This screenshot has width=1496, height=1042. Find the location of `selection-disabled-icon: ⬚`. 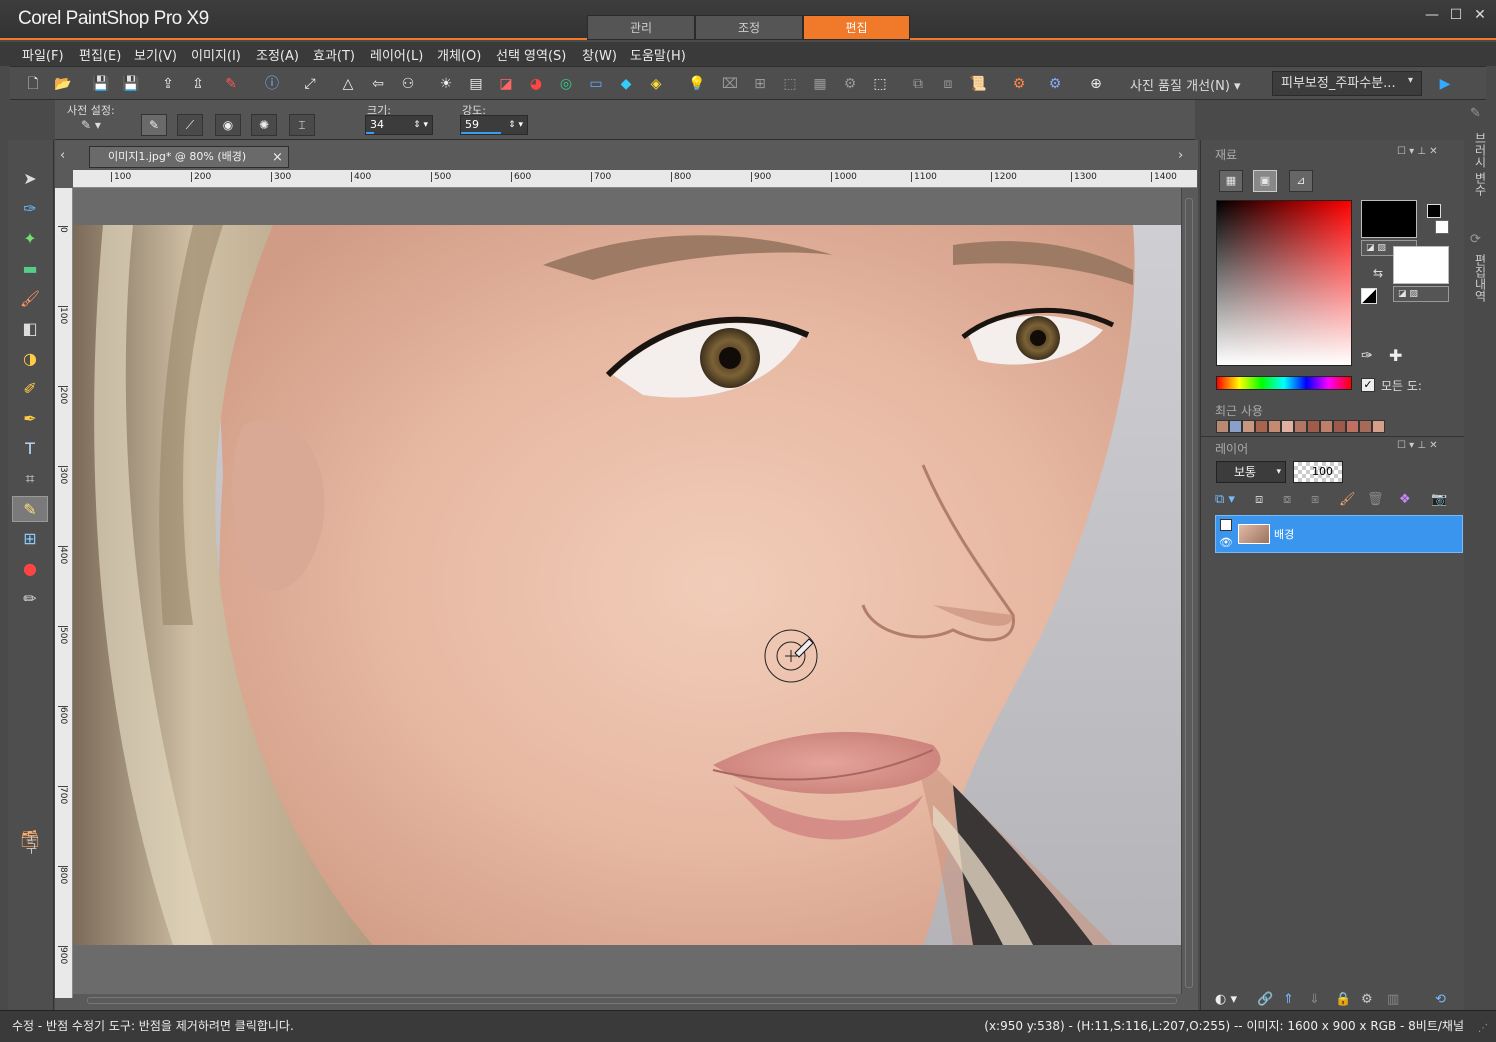

selection-disabled-icon: ⬚ is located at coordinates (790, 84).